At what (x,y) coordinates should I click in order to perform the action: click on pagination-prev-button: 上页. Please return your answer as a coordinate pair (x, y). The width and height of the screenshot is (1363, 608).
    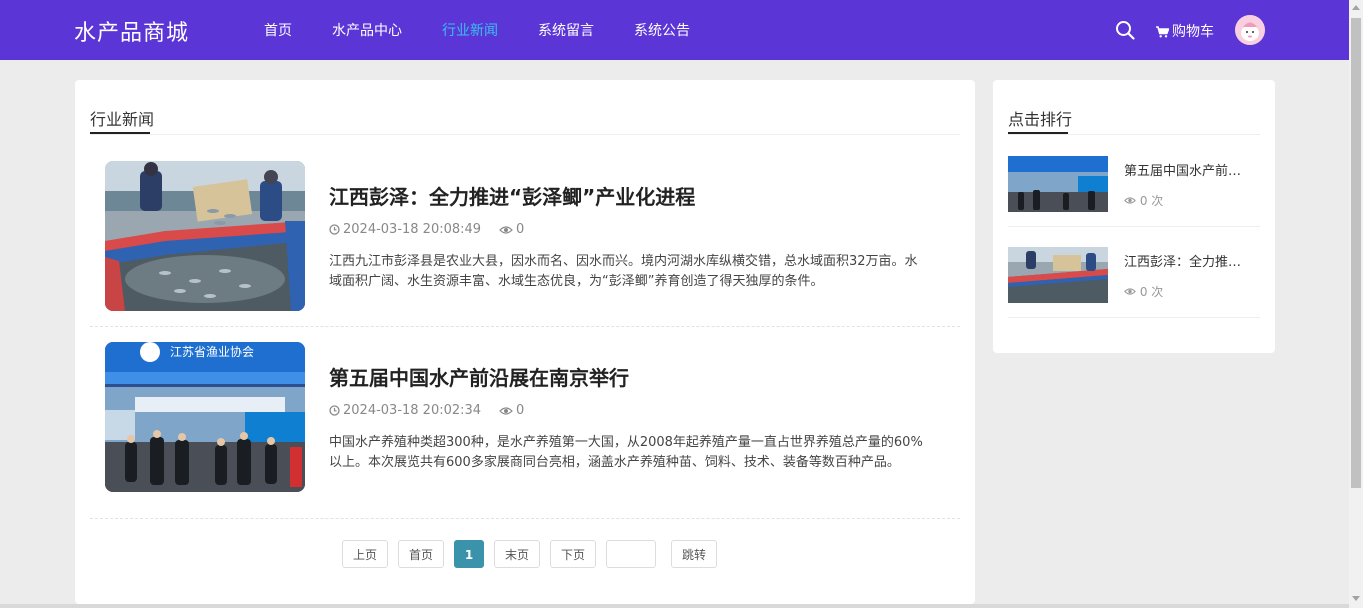
    Looking at the image, I should click on (365, 554).